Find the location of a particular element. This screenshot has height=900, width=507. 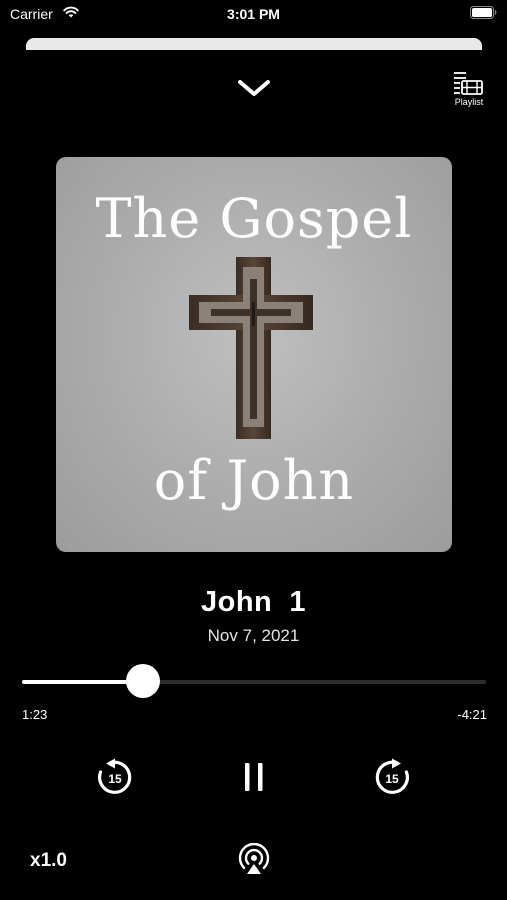

skip-back-15-icon: 15 is located at coordinates (115, 776).